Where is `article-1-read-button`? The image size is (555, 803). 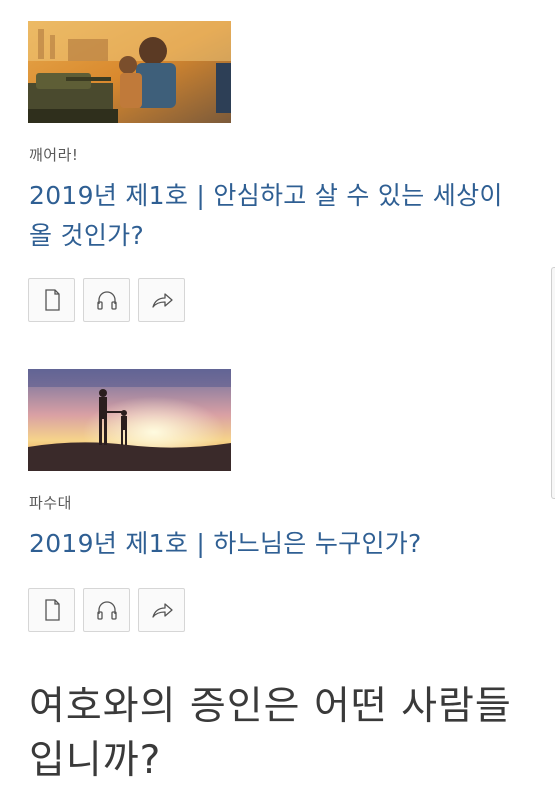 article-1-read-button is located at coordinates (51, 300).